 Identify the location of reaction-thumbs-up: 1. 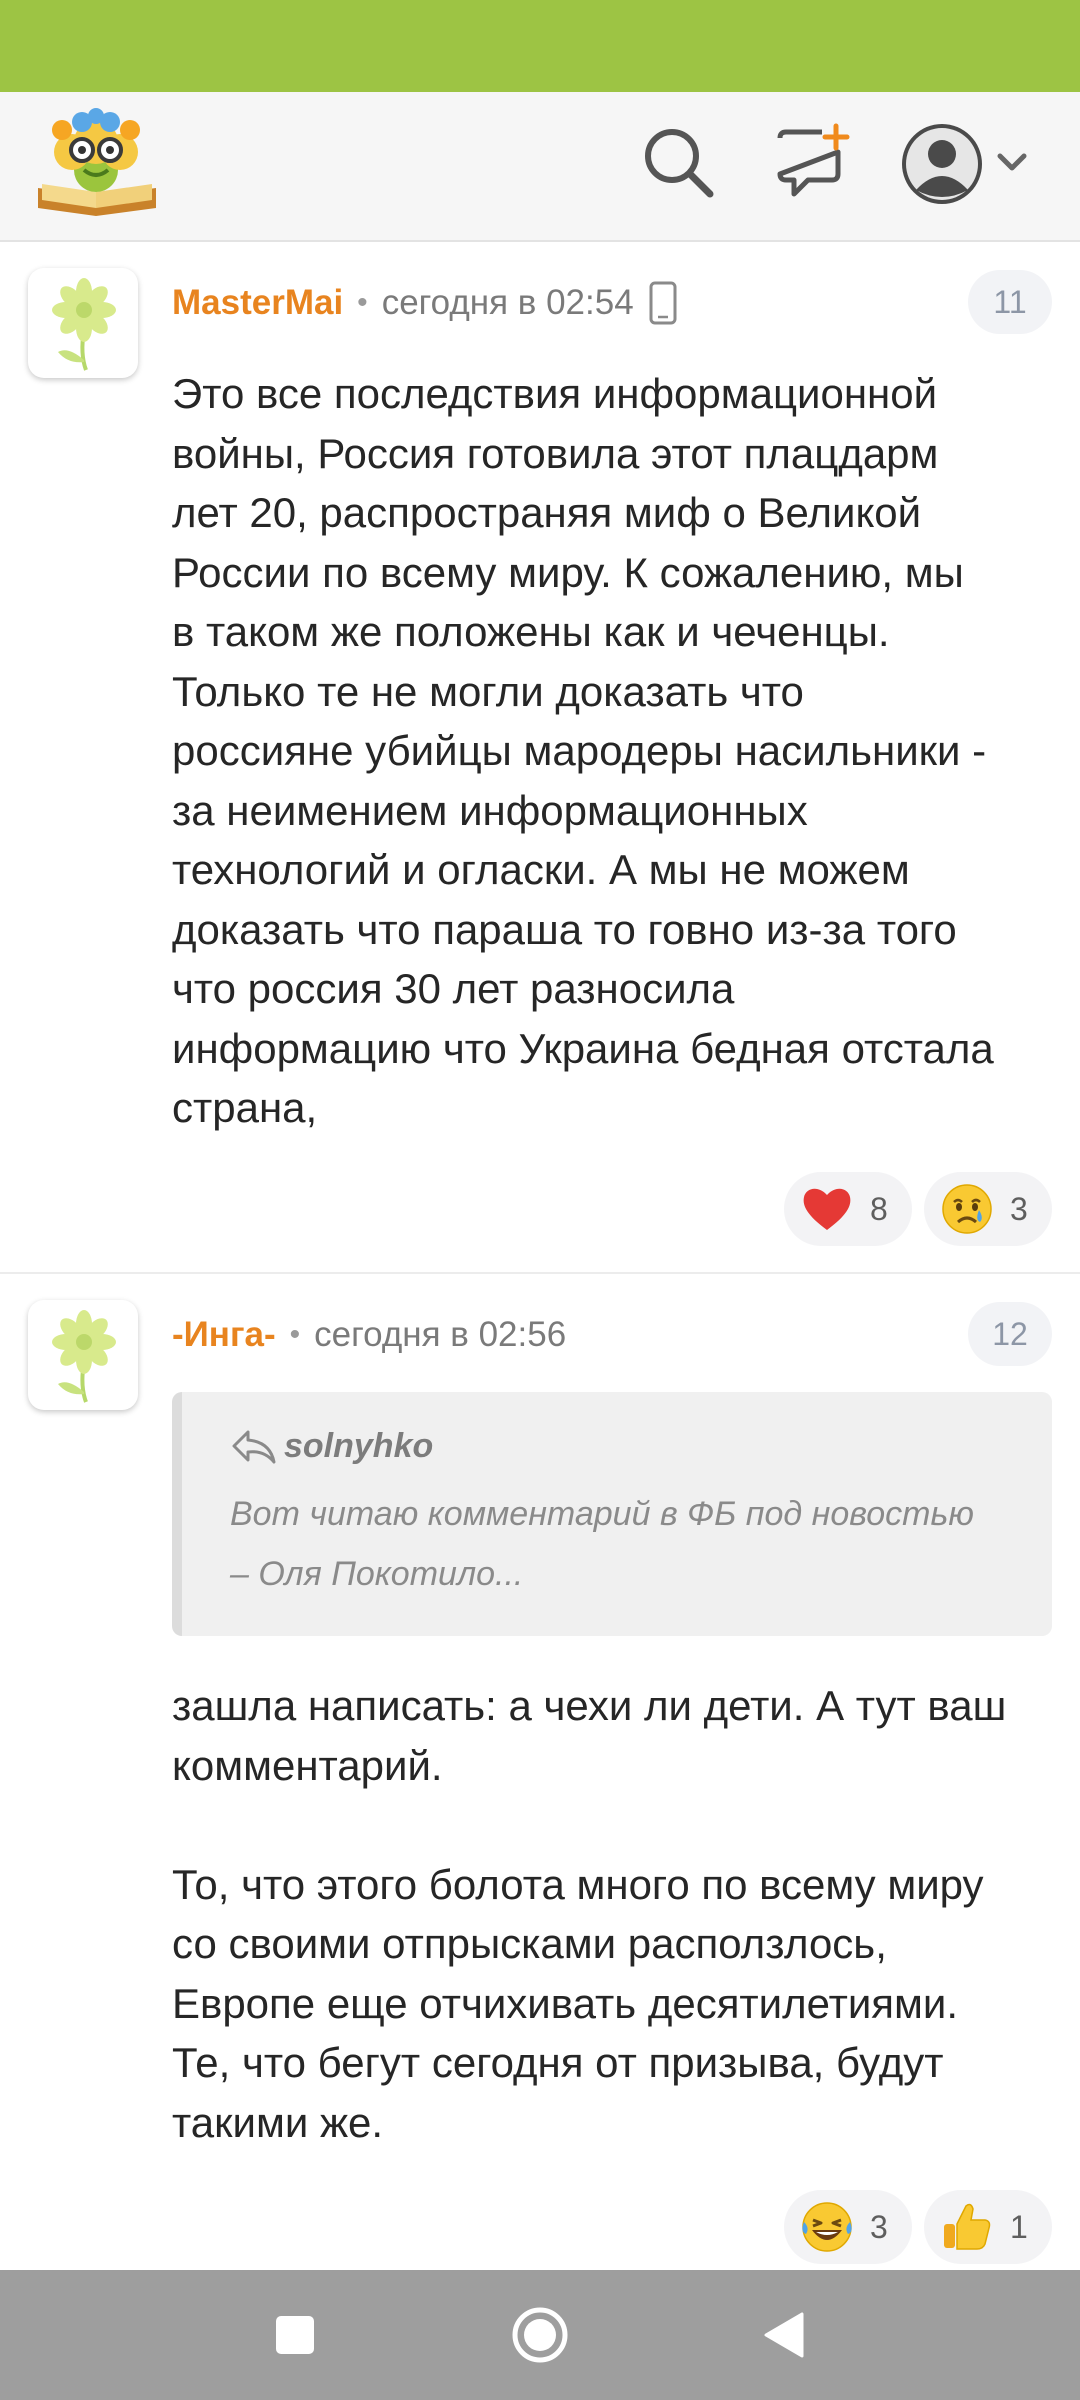
(988, 2227).